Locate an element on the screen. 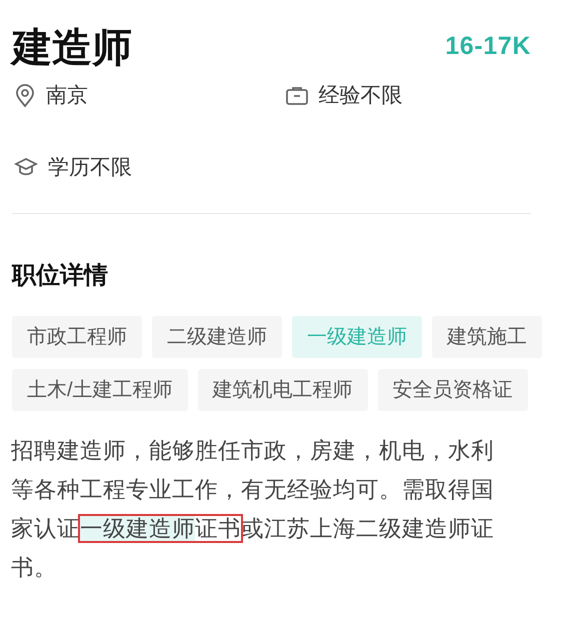 The height and width of the screenshot is (618, 577). info-text: 经验不限 is located at coordinates (360, 96).